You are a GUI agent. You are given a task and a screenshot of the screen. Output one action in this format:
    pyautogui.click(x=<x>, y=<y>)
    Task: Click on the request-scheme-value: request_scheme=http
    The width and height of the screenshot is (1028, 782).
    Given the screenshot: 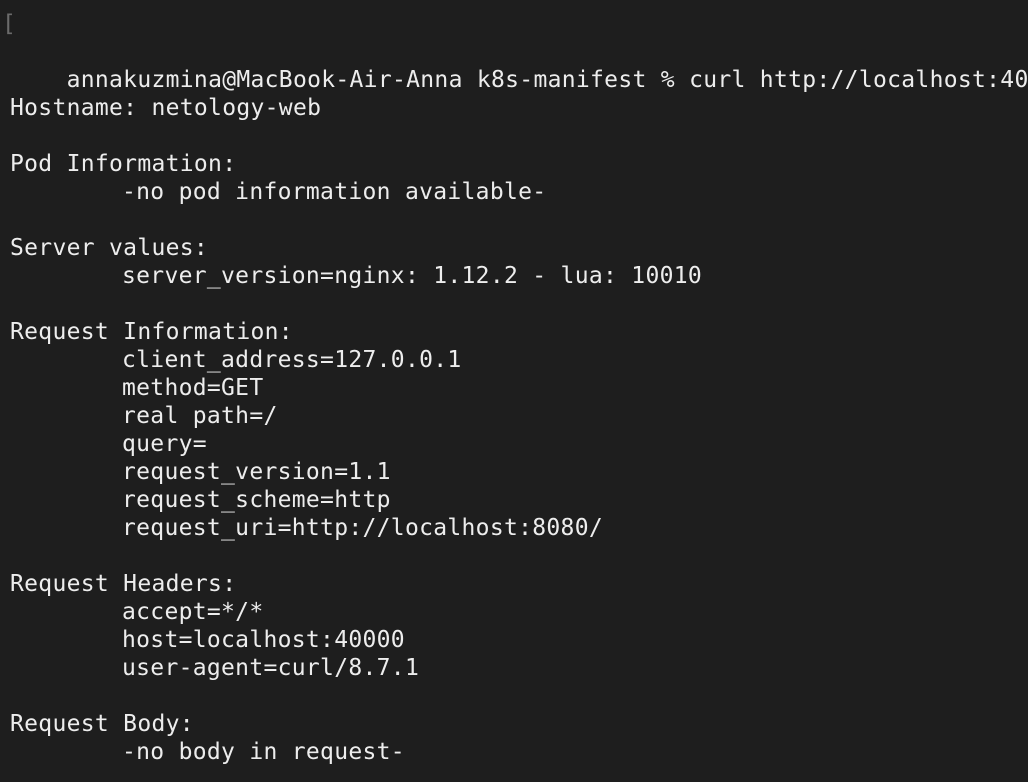 What is the action you would take?
    pyautogui.click(x=256, y=500)
    